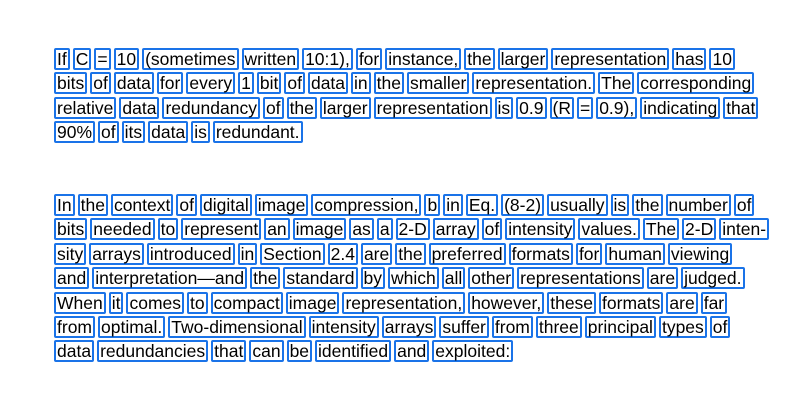 This screenshot has width=798, height=418. Describe the element at coordinates (342, 253) in the screenshot. I see `word-box: 2.4` at that location.